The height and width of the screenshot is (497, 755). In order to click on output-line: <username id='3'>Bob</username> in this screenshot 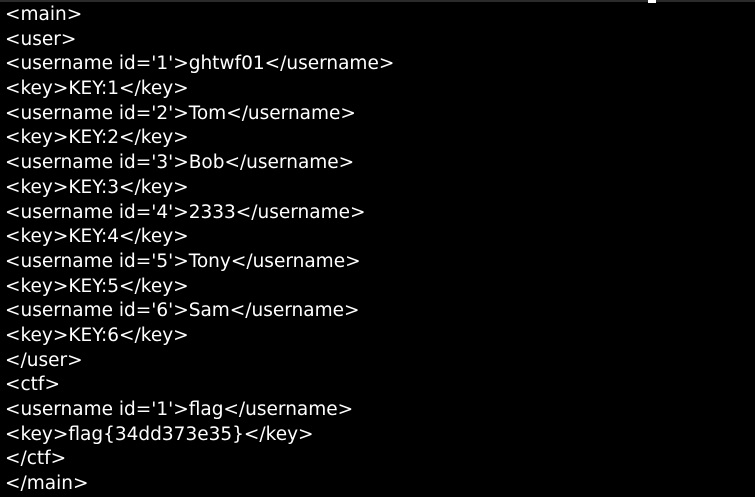, I will do `click(180, 163)`.